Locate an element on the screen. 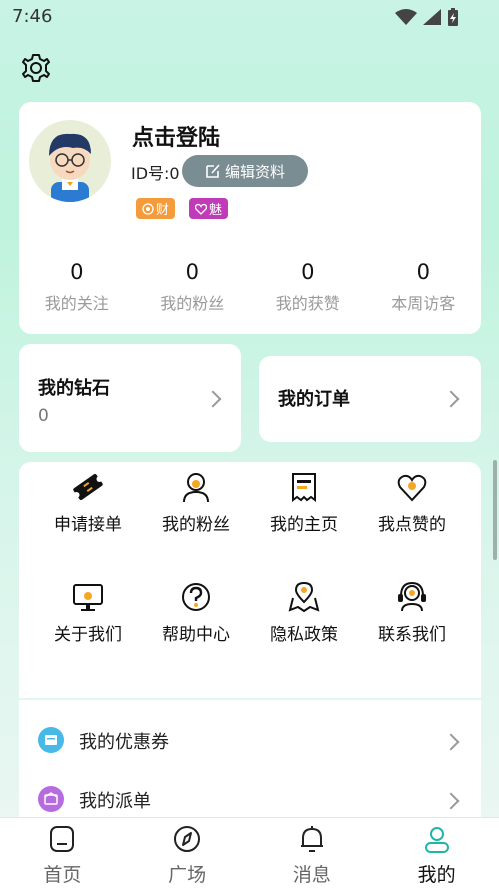 The width and height of the screenshot is (499, 888). coin-icon is located at coordinates (148, 208).